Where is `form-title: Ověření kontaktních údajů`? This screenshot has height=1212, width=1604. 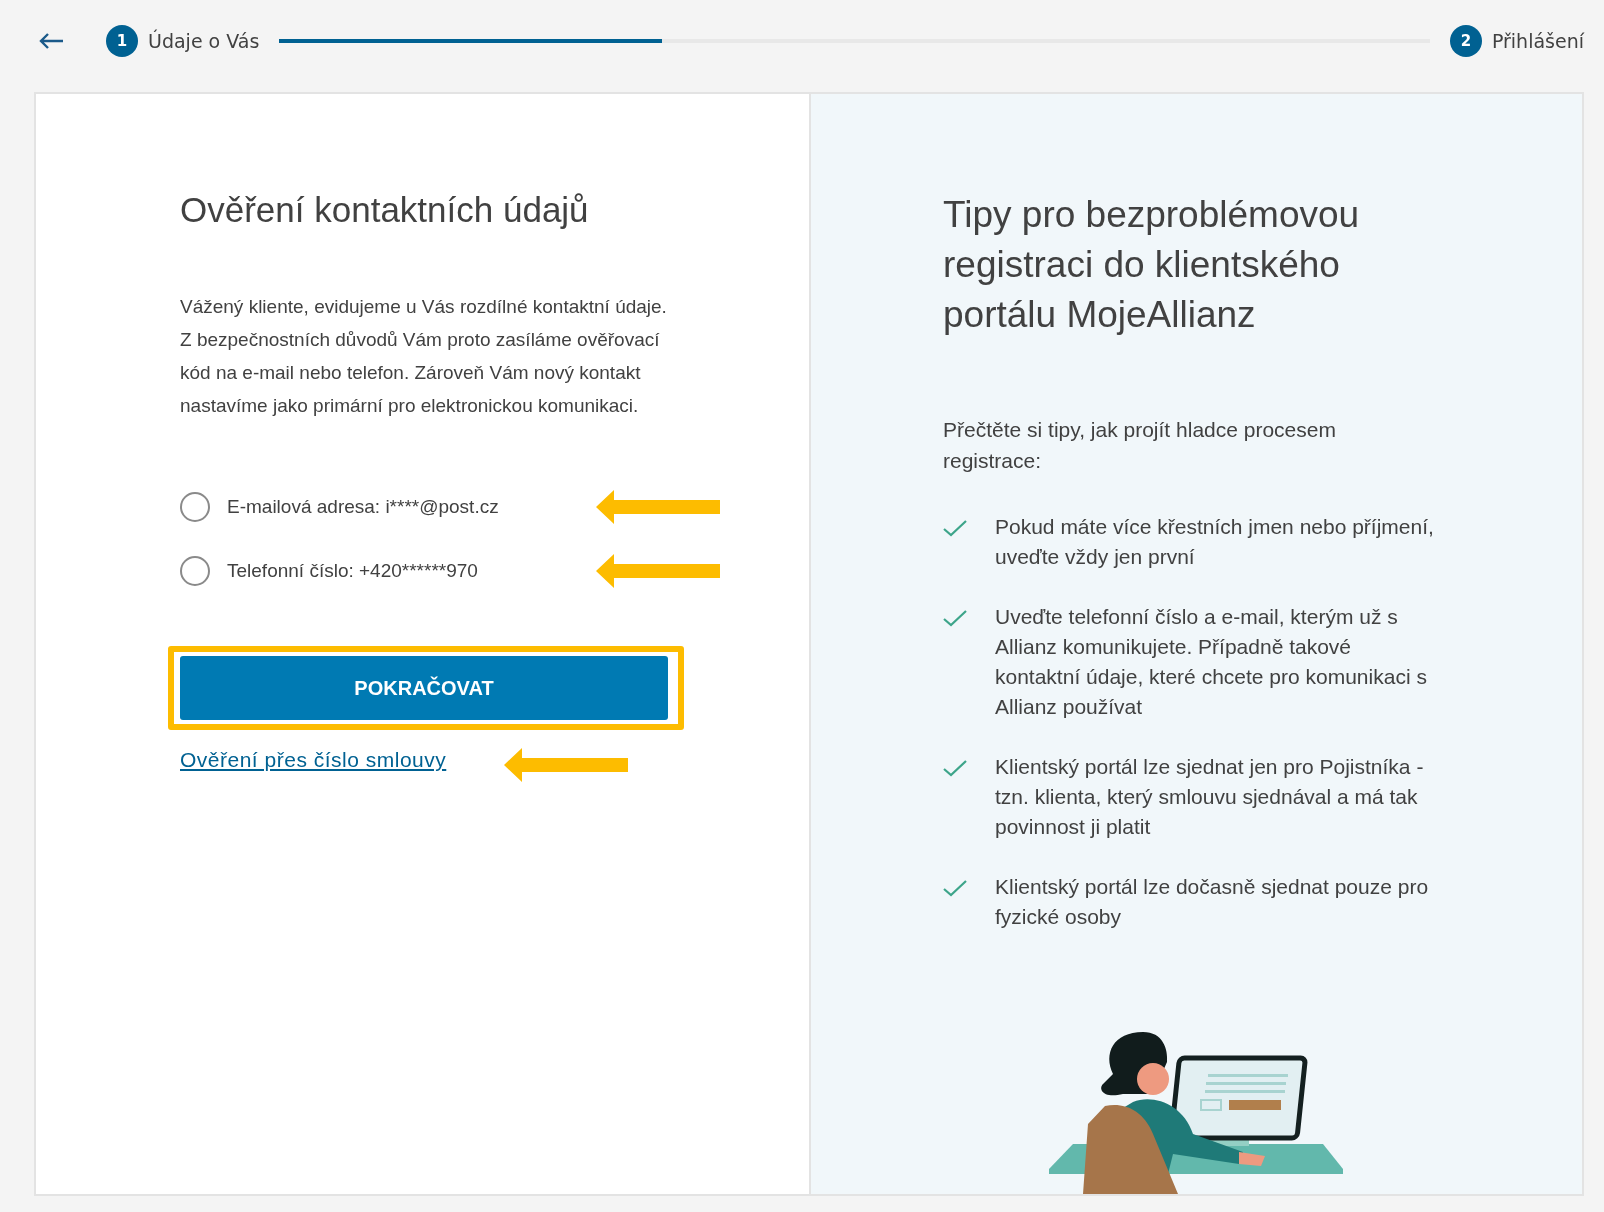 form-title: Ověření kontaktních údajů is located at coordinates (385, 210).